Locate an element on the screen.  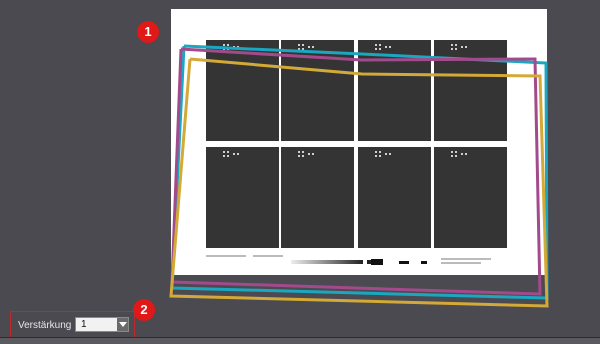
callout-badge-2: 2 is located at coordinates (144, 310).